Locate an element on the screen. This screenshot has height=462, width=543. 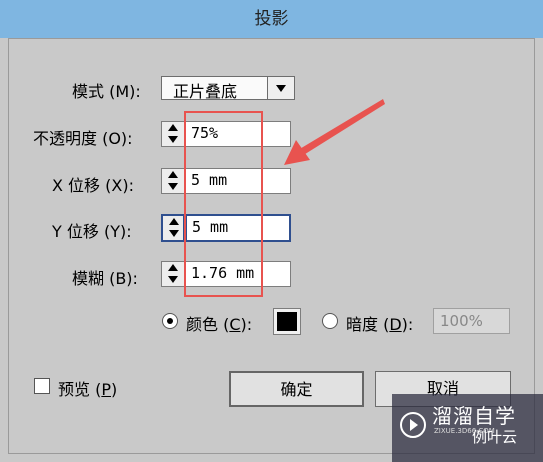
darkness-value: 100% is located at coordinates (461, 321).